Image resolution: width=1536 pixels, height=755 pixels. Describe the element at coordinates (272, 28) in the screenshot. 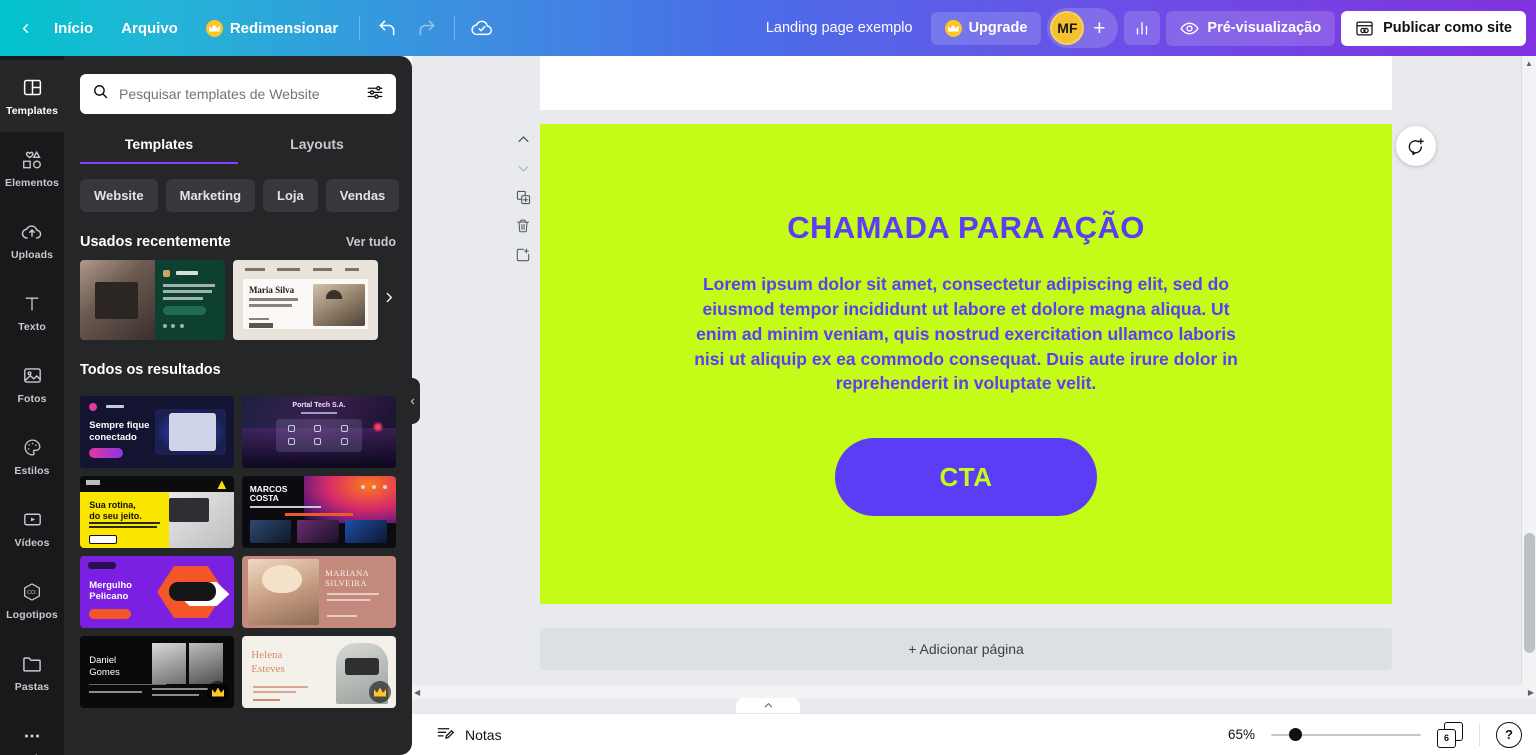

I see `resize-button: Redimensionar` at that location.